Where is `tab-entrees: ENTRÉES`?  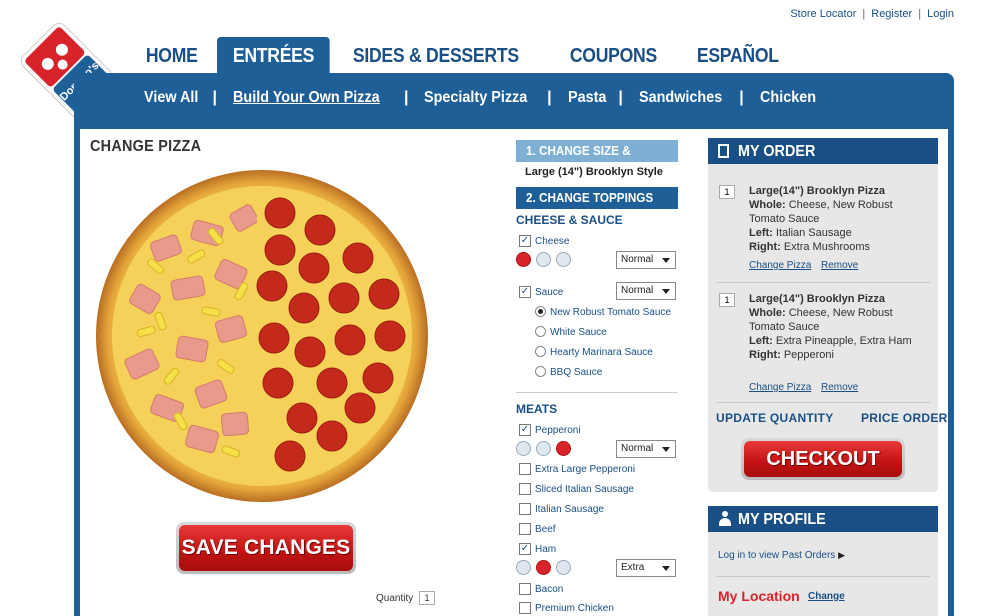 tab-entrees: ENTRÉES is located at coordinates (273, 55).